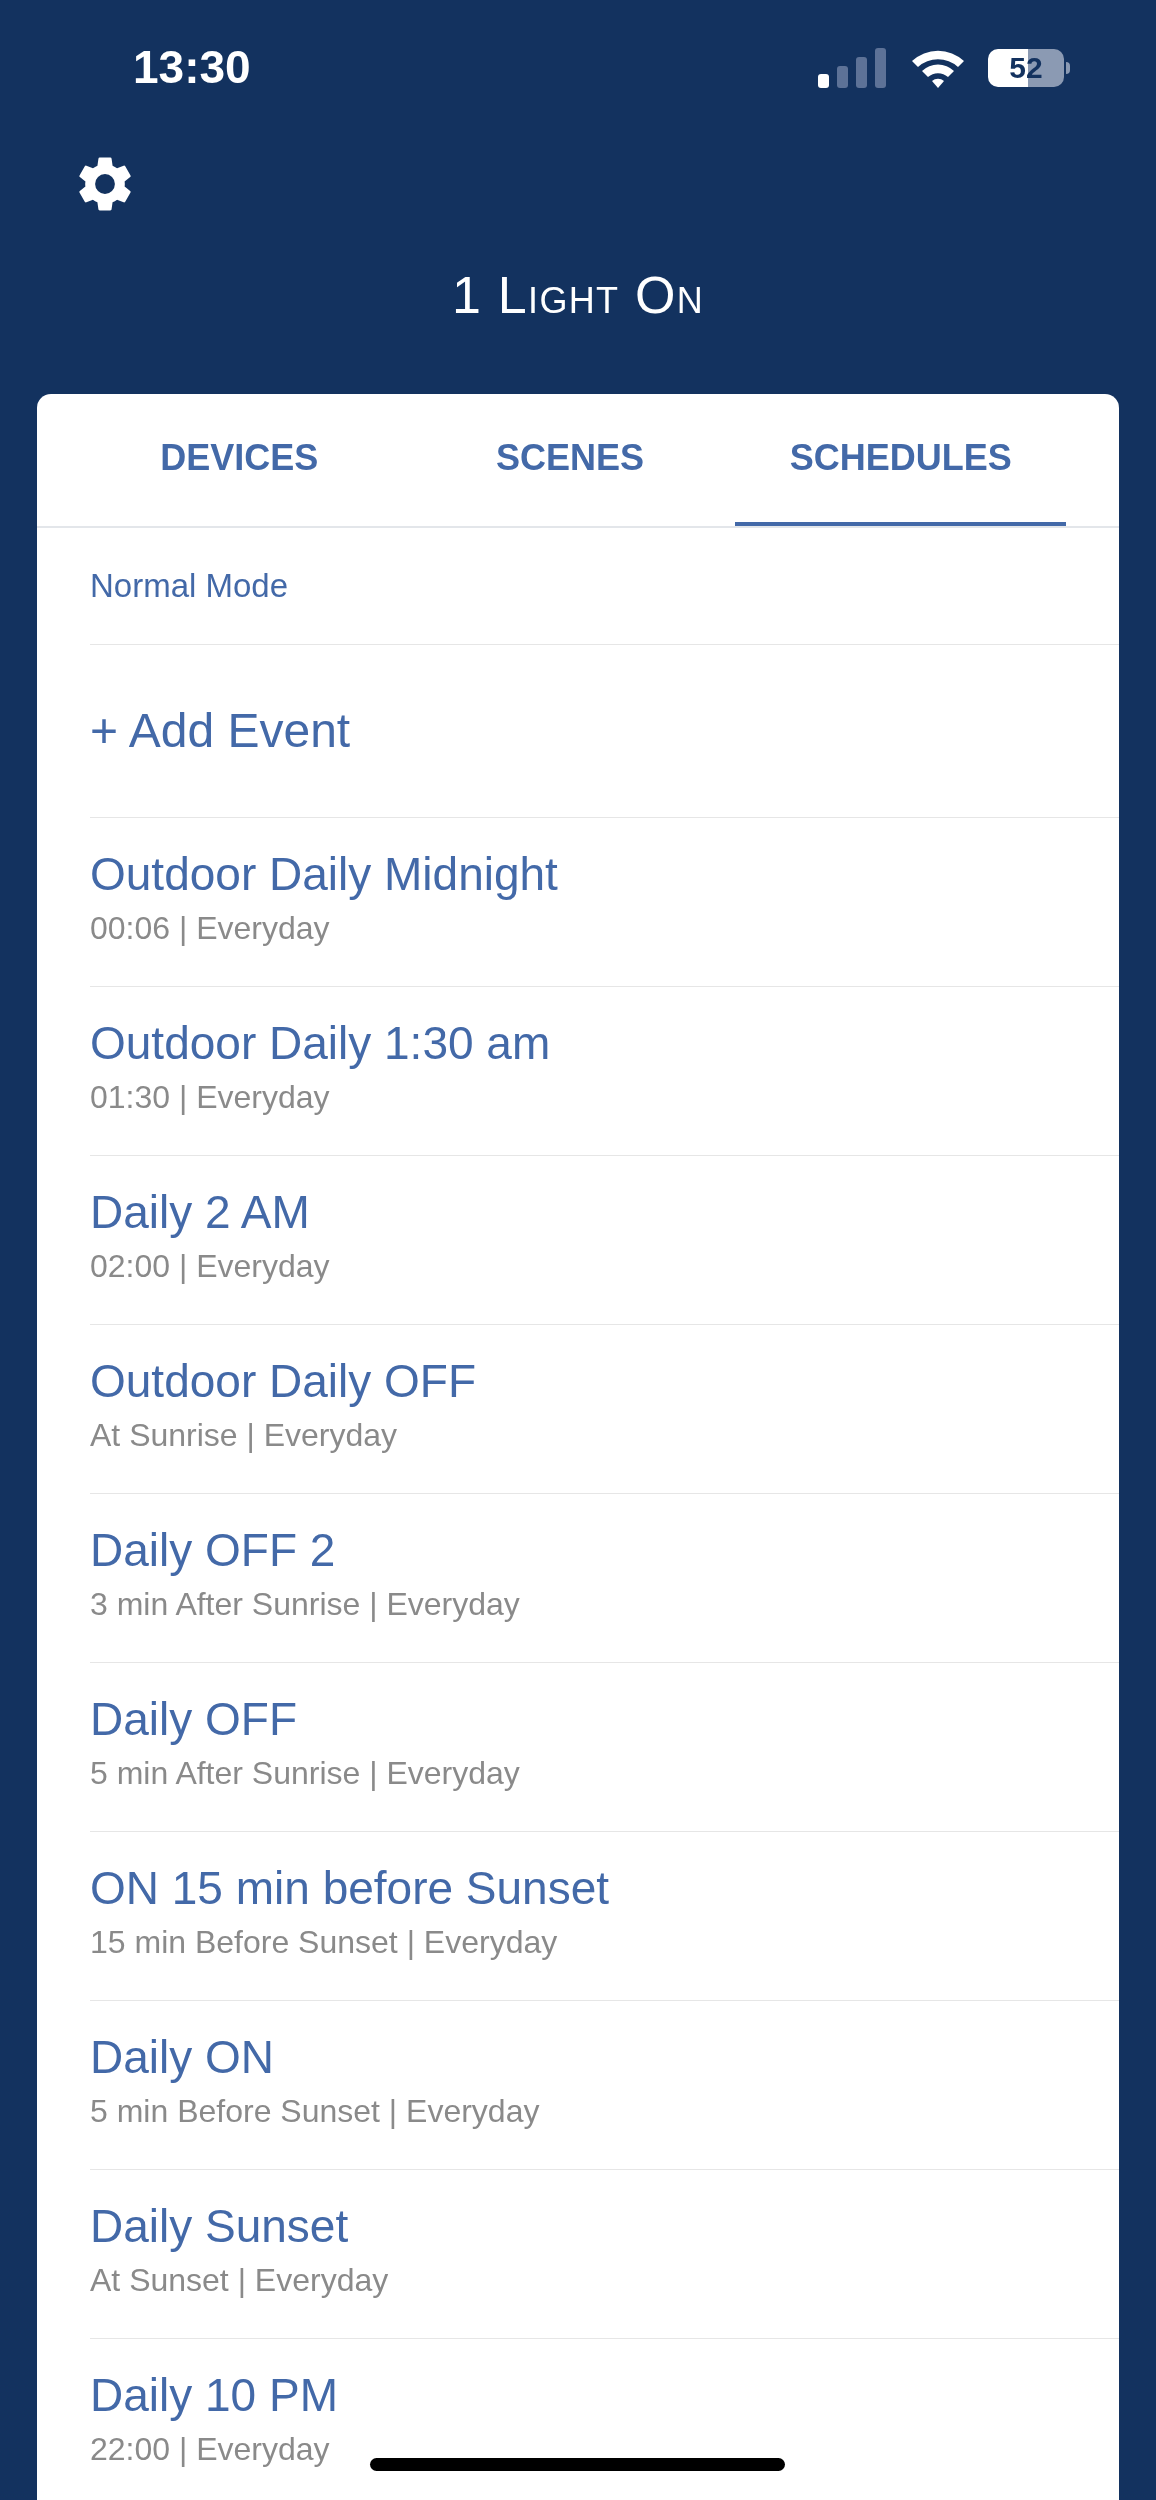  I want to click on event-detail: 5 min Before Sunset | Everyday, so click(315, 2111).